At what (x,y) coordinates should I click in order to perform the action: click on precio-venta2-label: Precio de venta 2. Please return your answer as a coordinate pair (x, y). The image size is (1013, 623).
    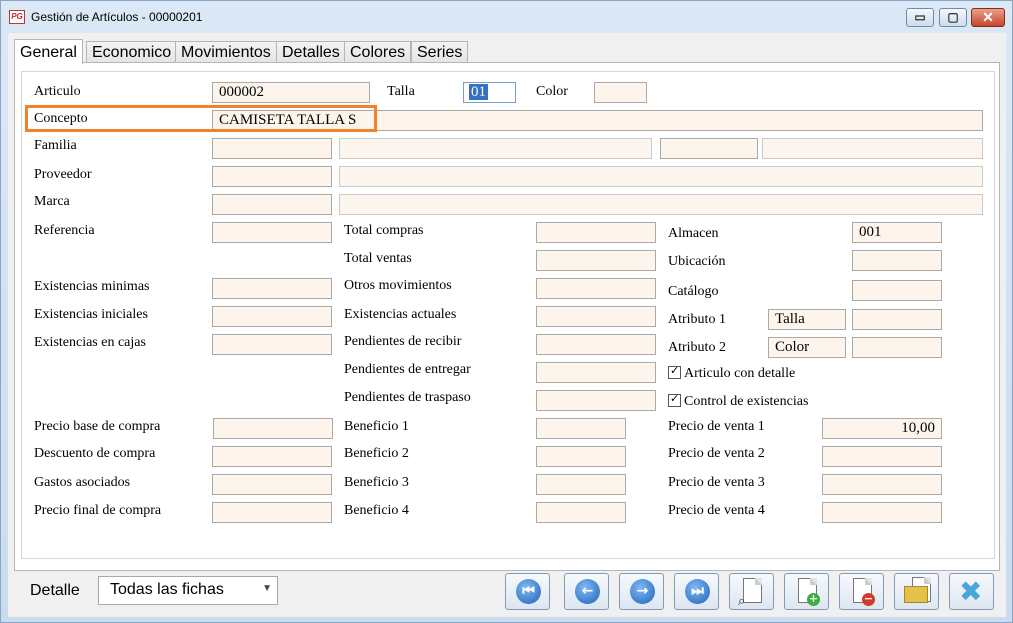
    Looking at the image, I should click on (716, 453).